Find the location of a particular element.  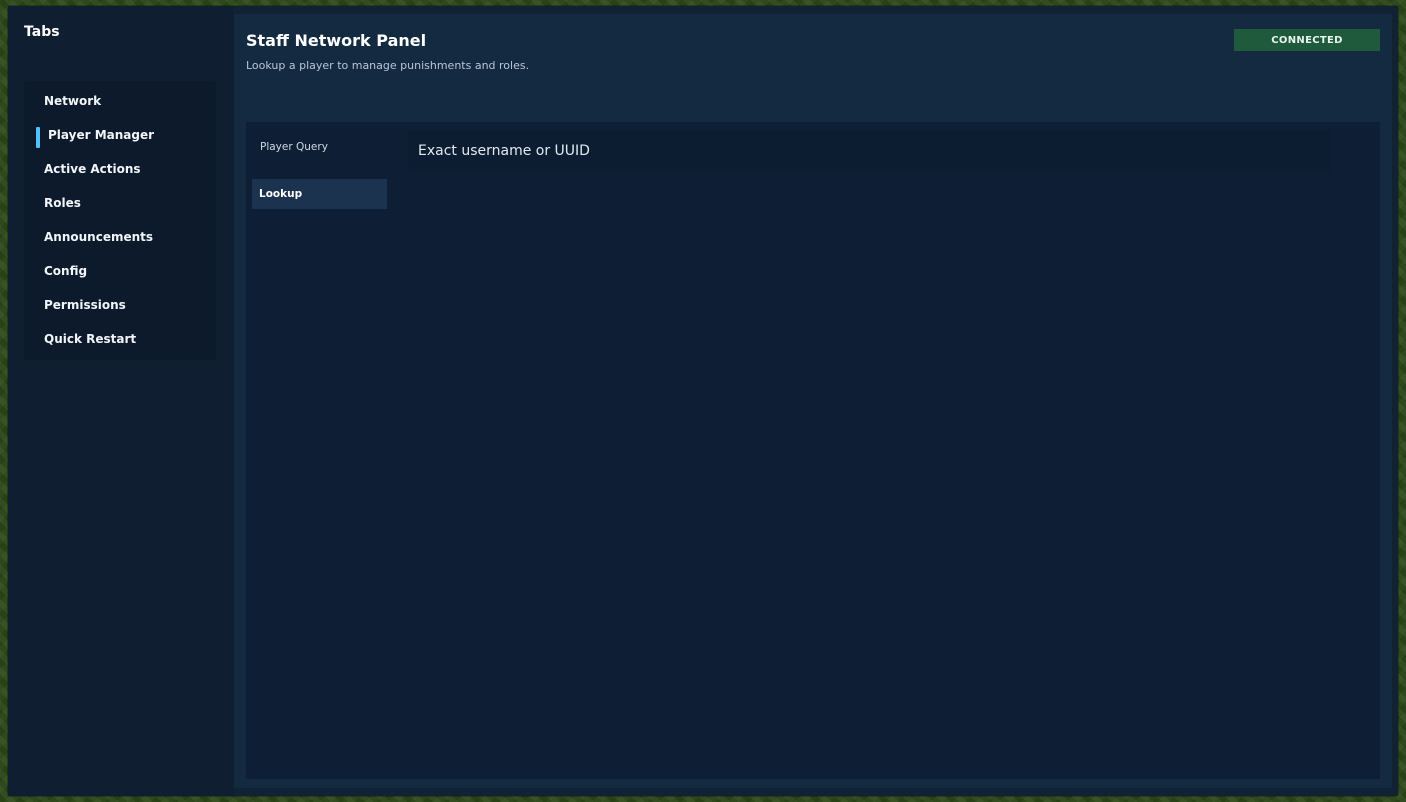

sidebar-item-active-actions: Active Actions is located at coordinates (120, 169).